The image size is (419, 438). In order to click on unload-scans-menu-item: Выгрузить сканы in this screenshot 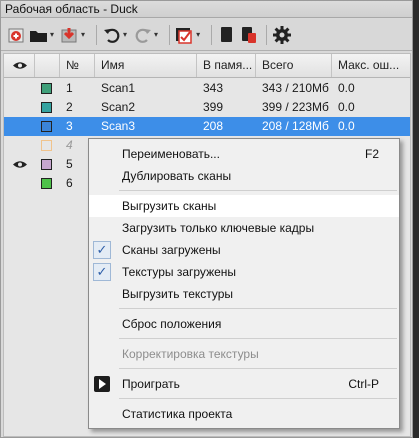, I will do `click(244, 206)`.